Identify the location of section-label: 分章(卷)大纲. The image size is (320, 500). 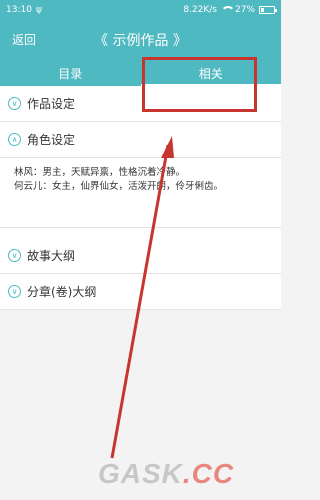
(62, 292).